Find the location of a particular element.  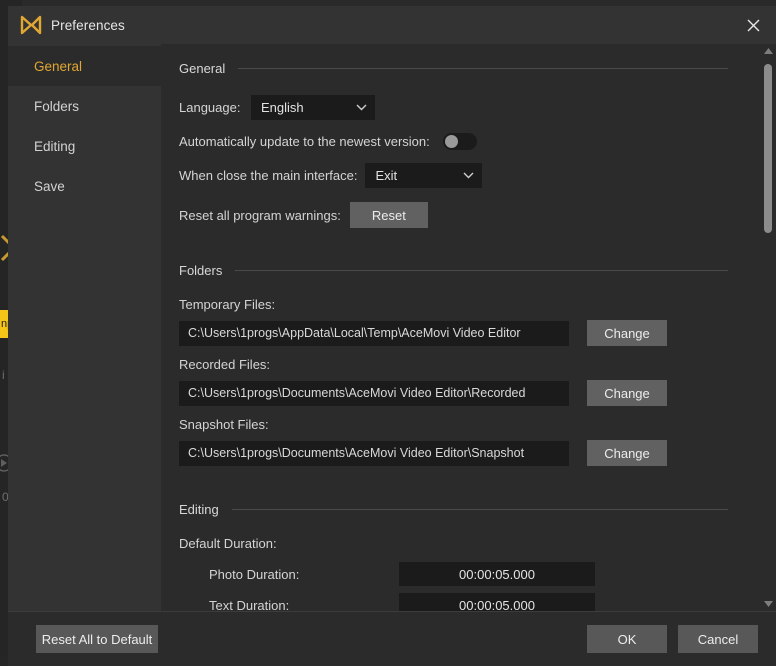

content-scrollbar is located at coordinates (768, 327).